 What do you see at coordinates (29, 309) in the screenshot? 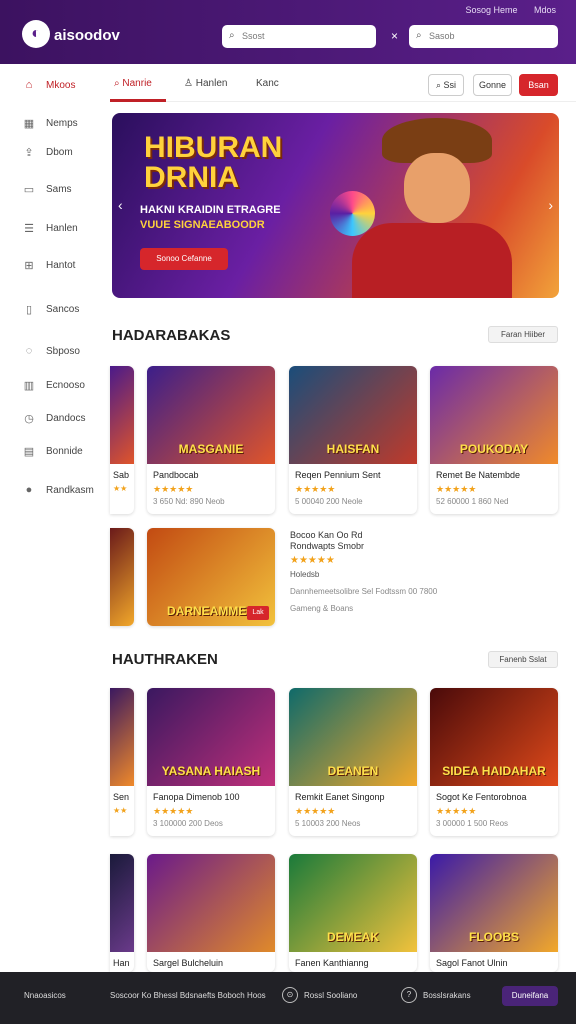
I see `phone-icon: ▯` at bounding box center [29, 309].